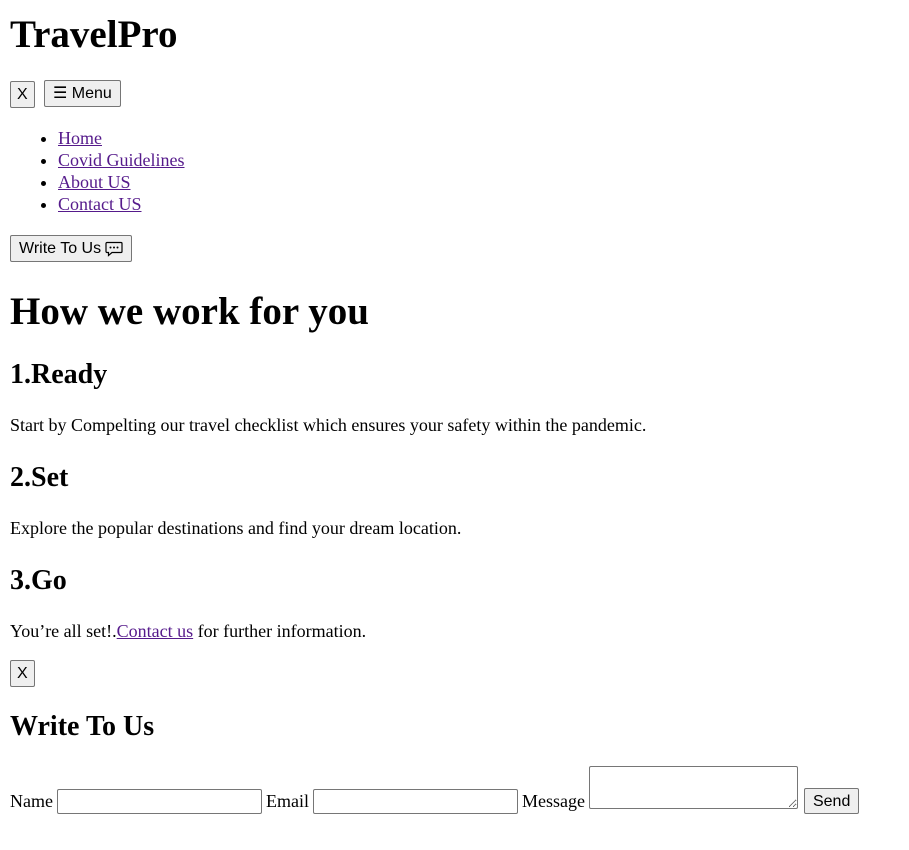 The width and height of the screenshot is (909, 850). What do you see at coordinates (287, 801) in the screenshot?
I see `email-label: Email` at bounding box center [287, 801].